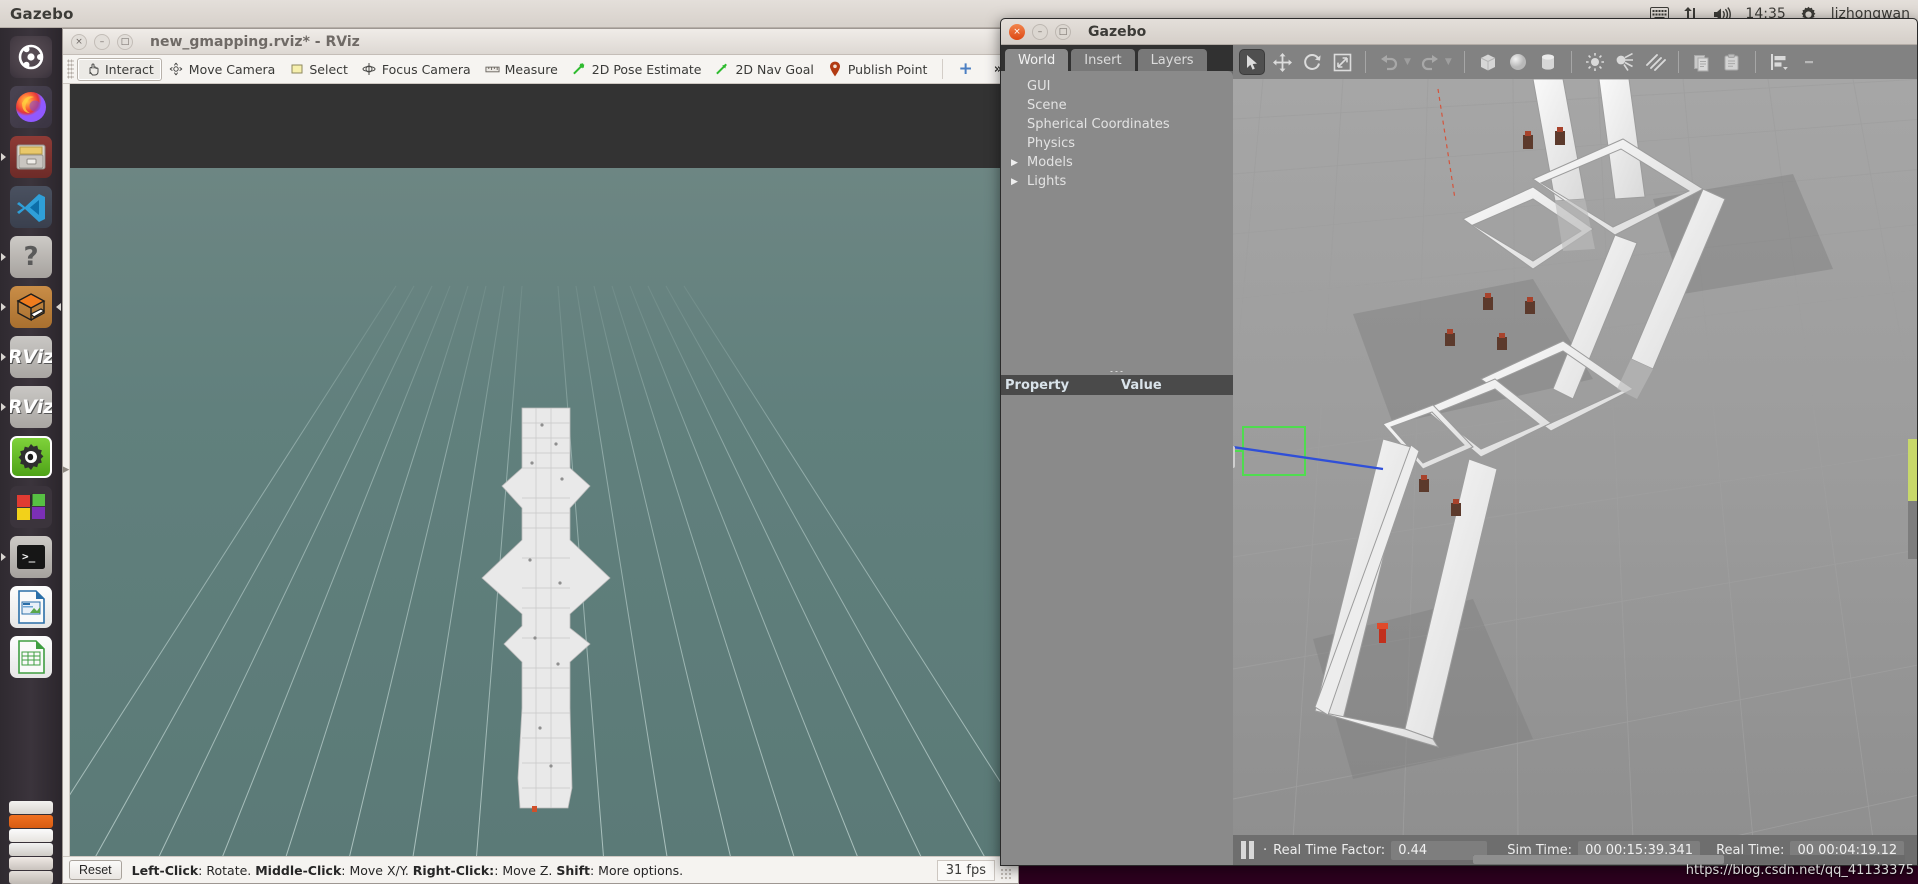  I want to click on rviz-toolbar: Interact Move Camera Select Focus Camera, so click(540, 69).